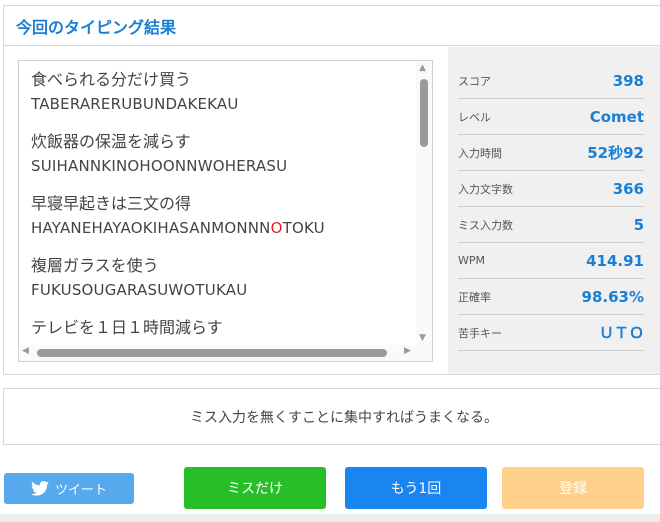  What do you see at coordinates (474, 117) in the screenshot?
I see `stat-label: レベル` at bounding box center [474, 117].